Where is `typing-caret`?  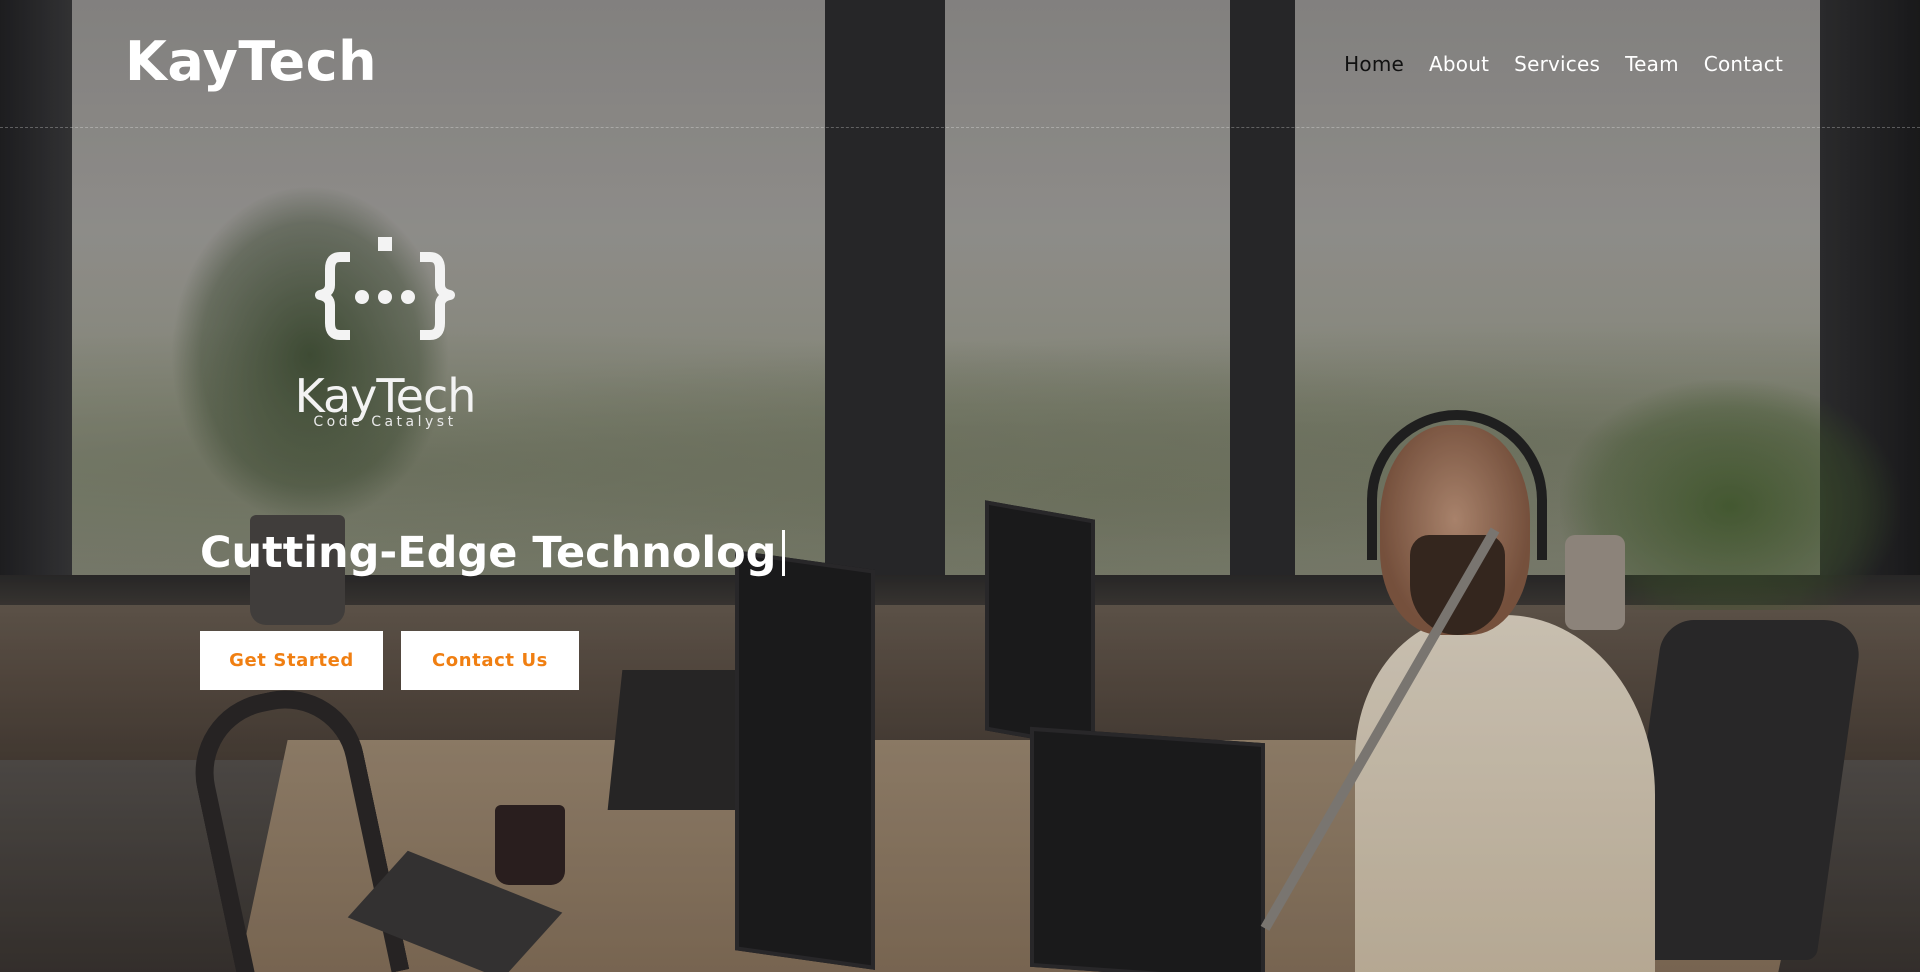
typing-caret is located at coordinates (784, 553).